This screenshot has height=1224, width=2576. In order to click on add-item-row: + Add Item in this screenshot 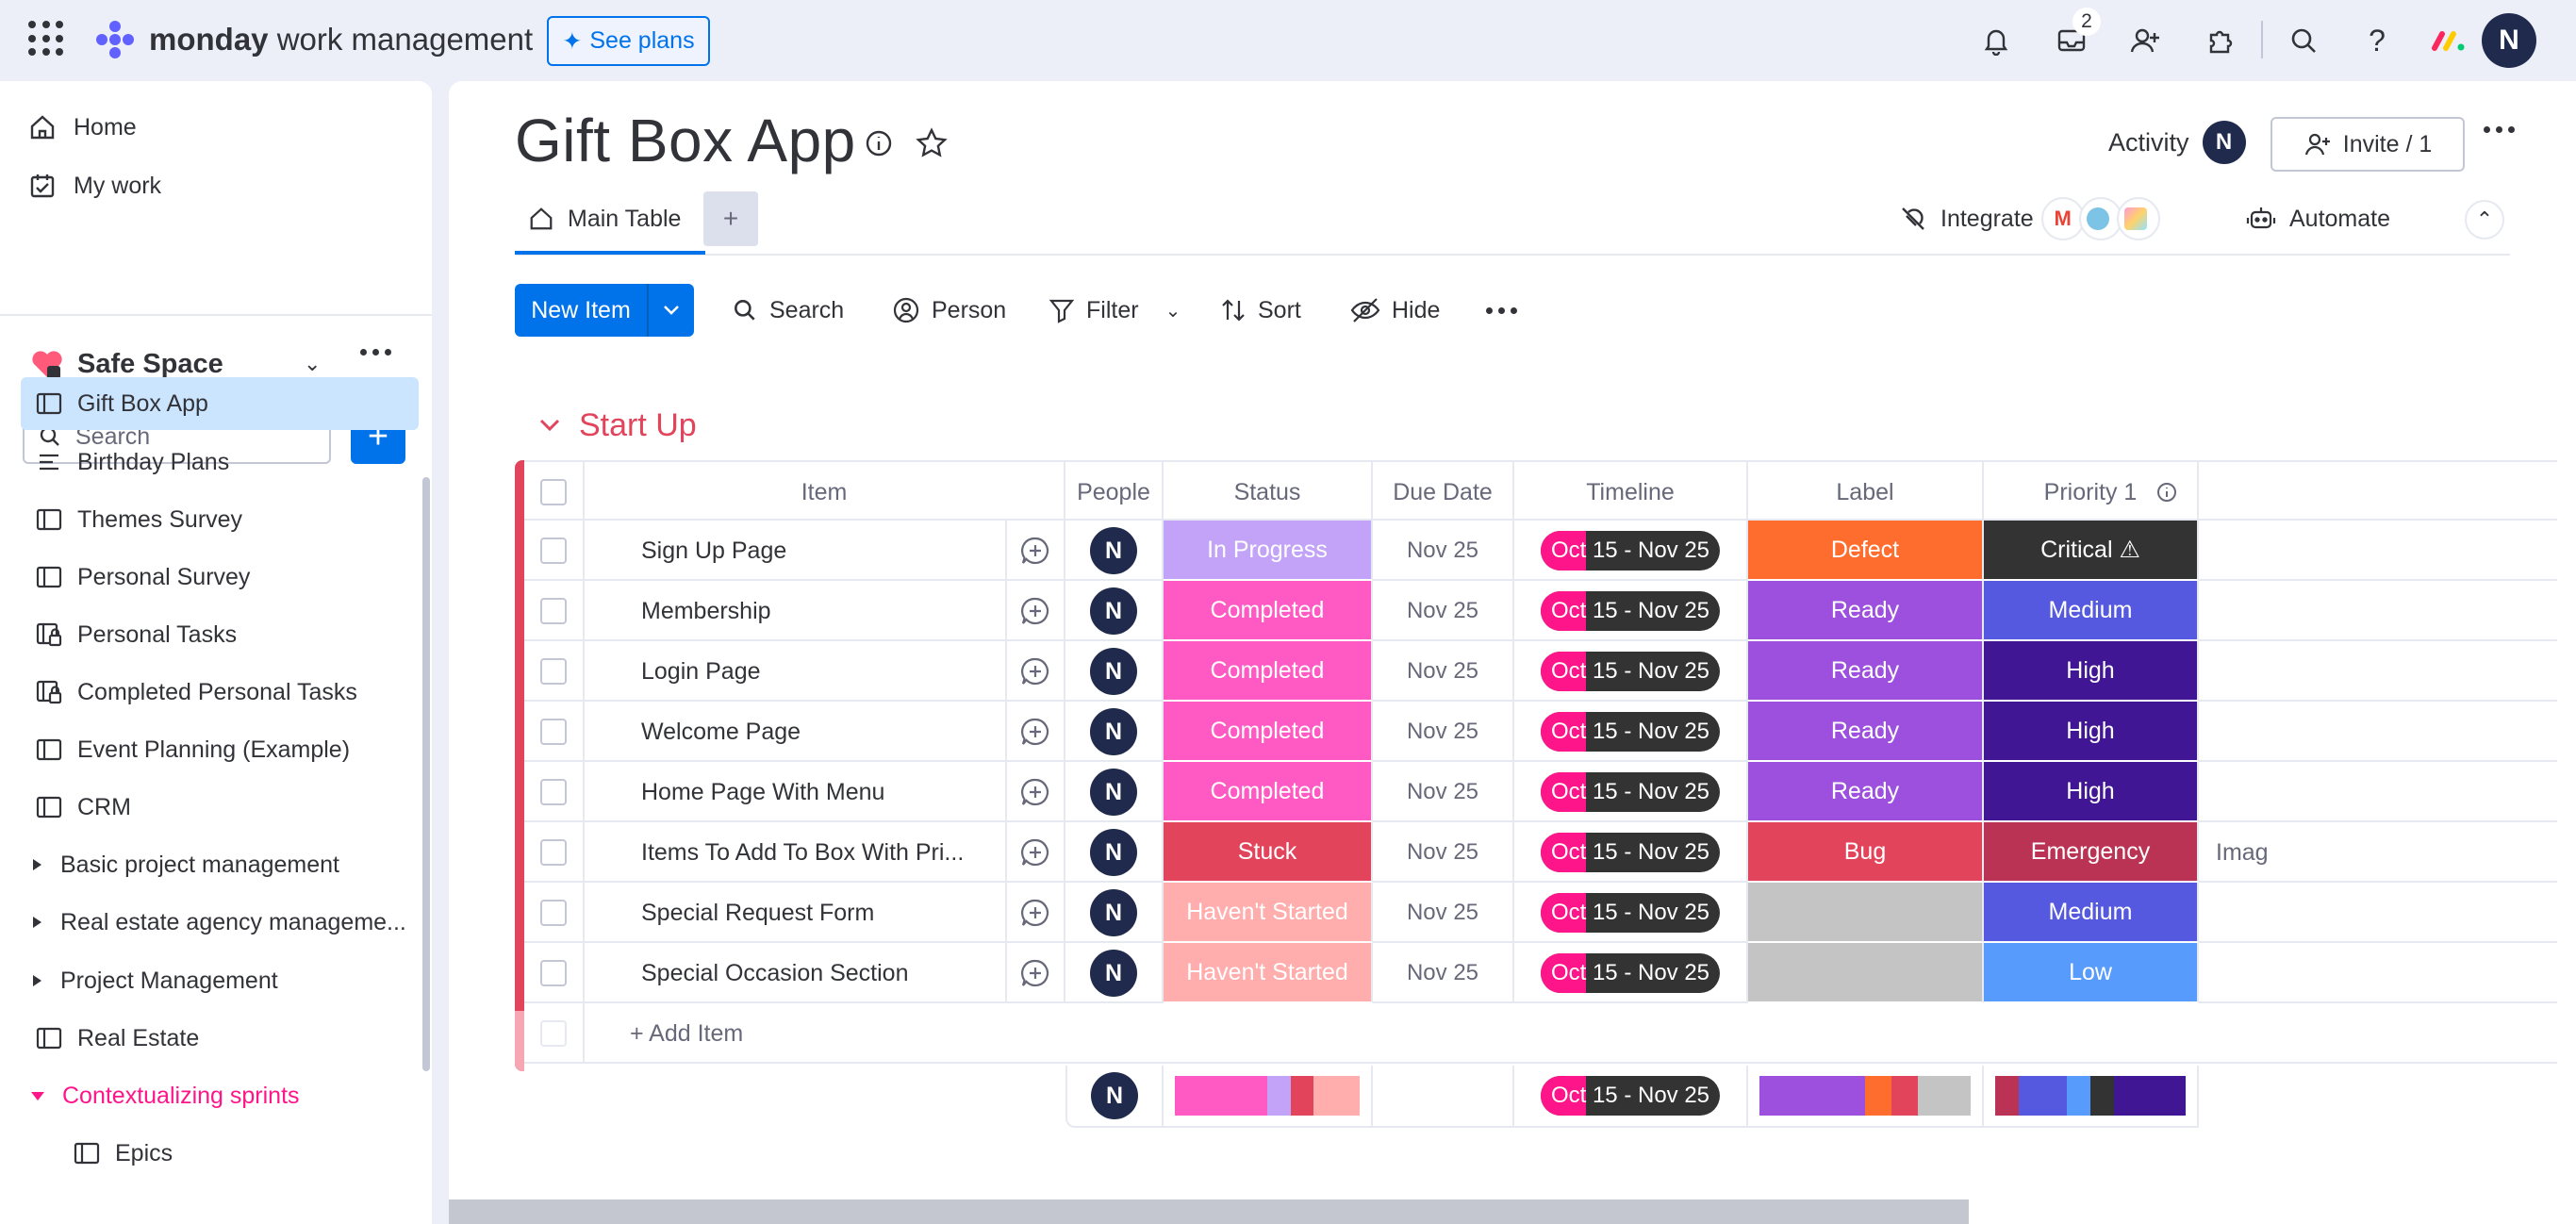, I will do `click(1550, 1033)`.